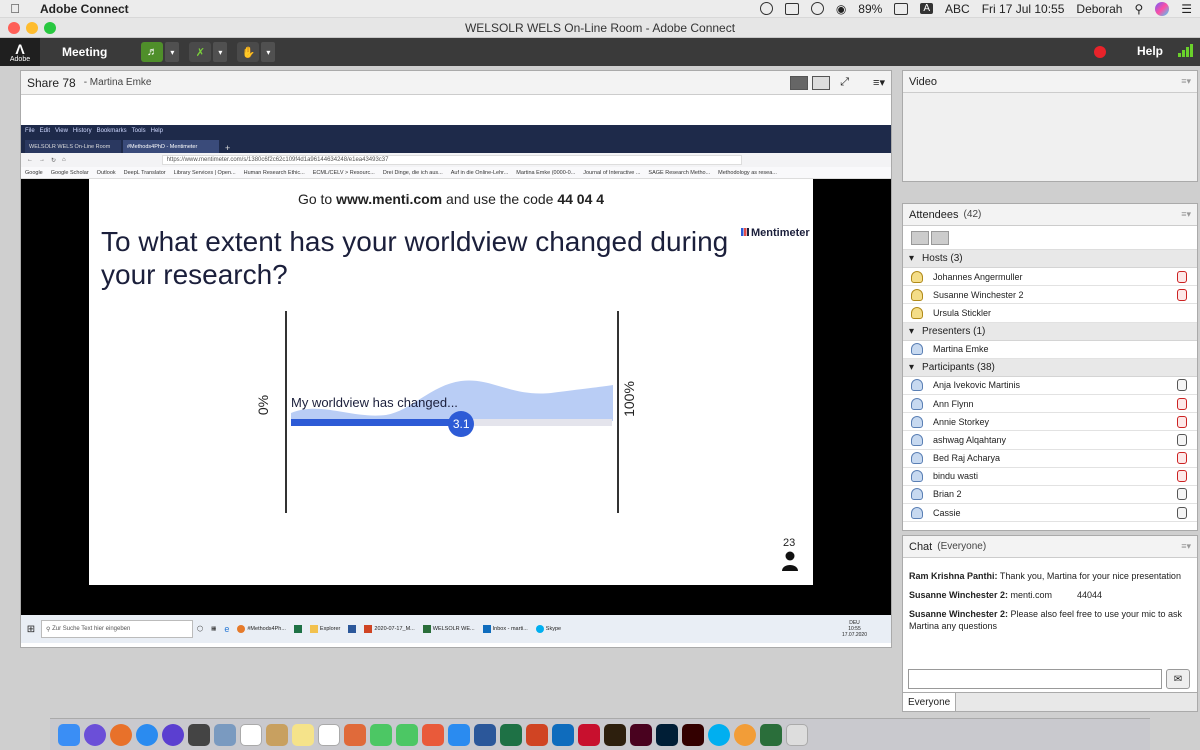  I want to click on browser-menu-item: Edit, so click(45, 131).